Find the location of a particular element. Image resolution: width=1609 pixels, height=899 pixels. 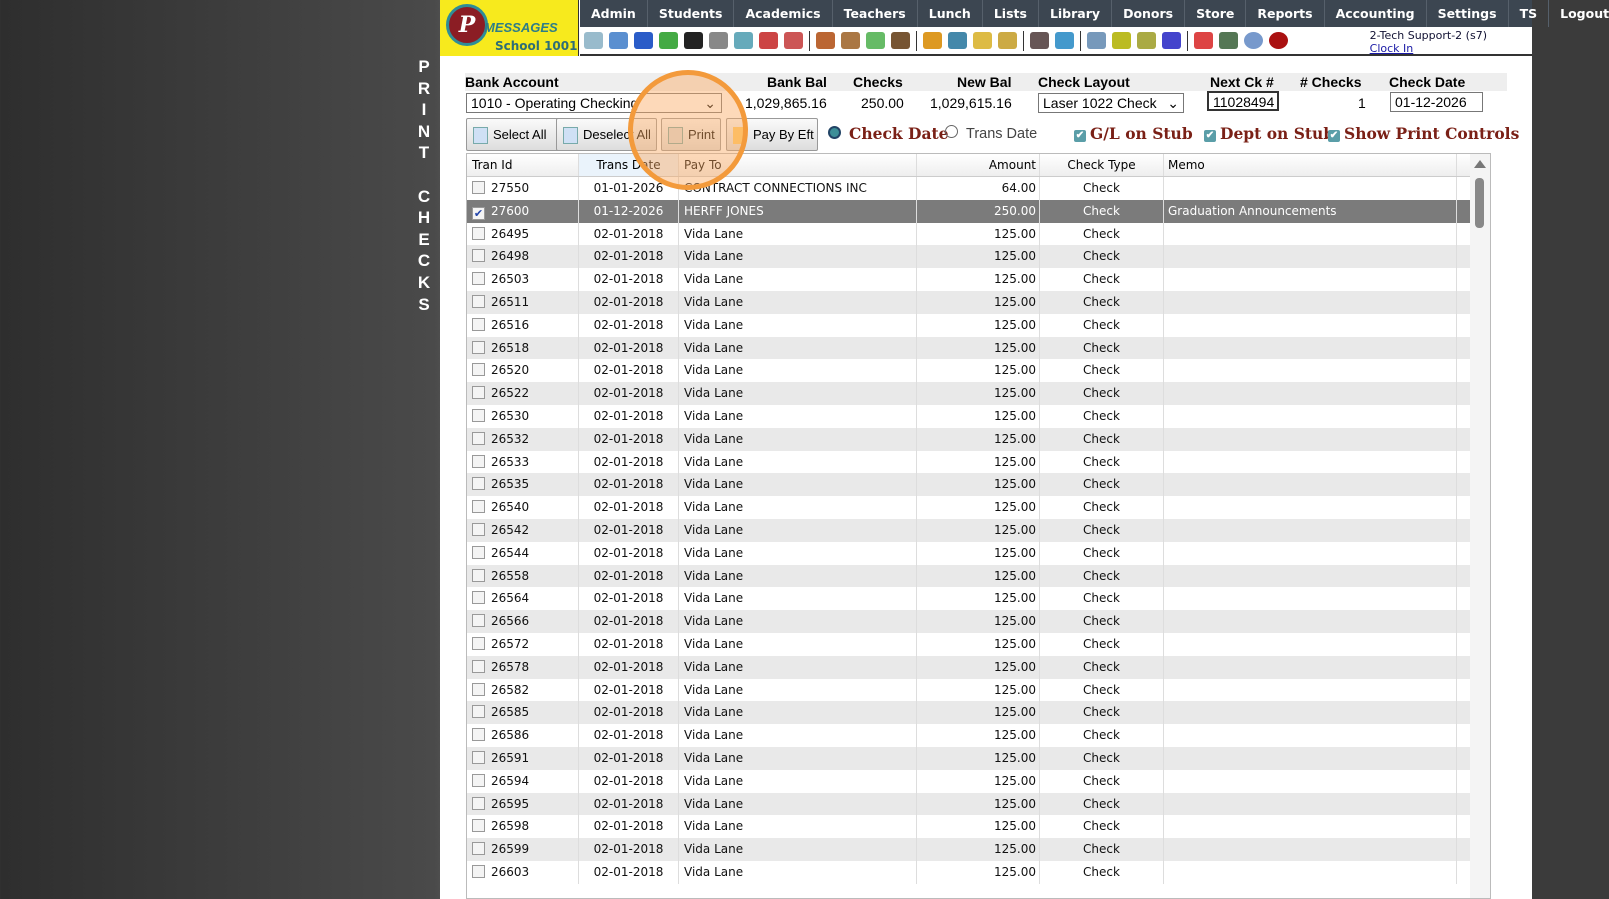

dept-on-stub-checkbox: ✔ Dept on Stub is located at coordinates (1269, 133).